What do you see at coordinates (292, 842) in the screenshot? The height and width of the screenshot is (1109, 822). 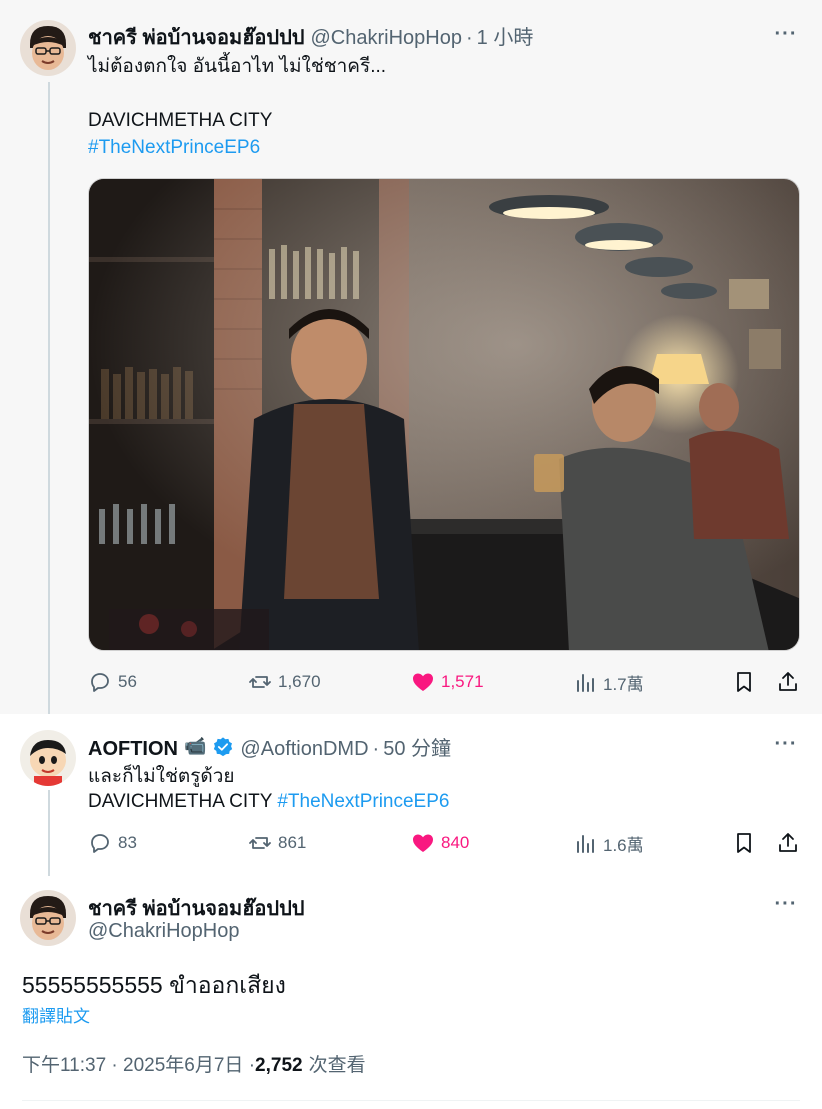 I see `retweet-count: 861` at bounding box center [292, 842].